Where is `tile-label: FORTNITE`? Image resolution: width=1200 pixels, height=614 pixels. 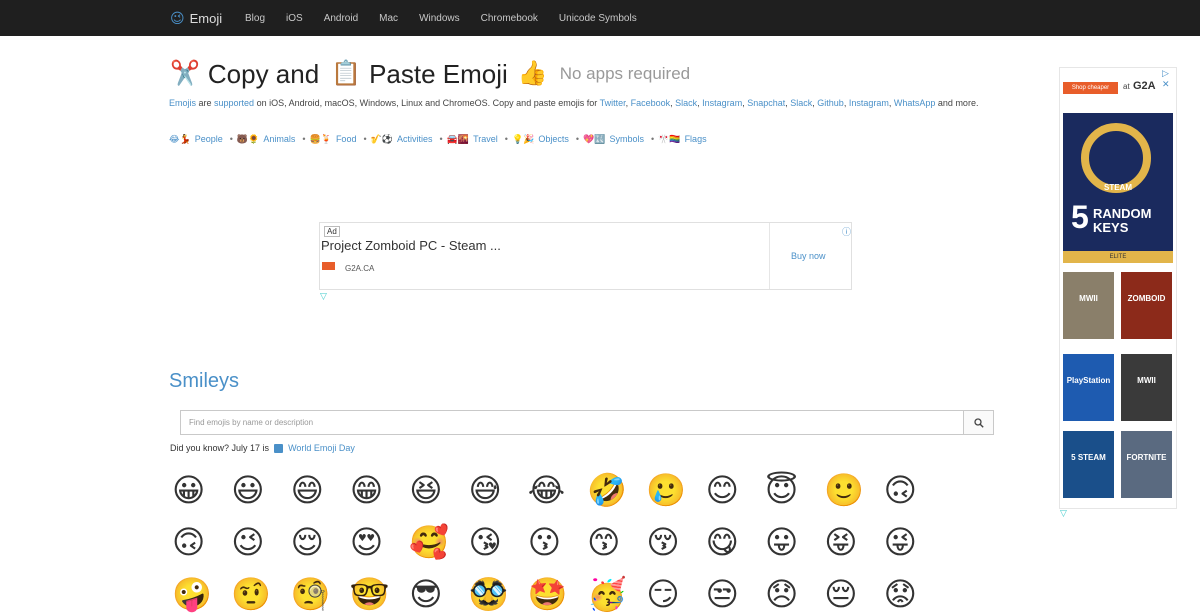 tile-label: FORTNITE is located at coordinates (1146, 457).